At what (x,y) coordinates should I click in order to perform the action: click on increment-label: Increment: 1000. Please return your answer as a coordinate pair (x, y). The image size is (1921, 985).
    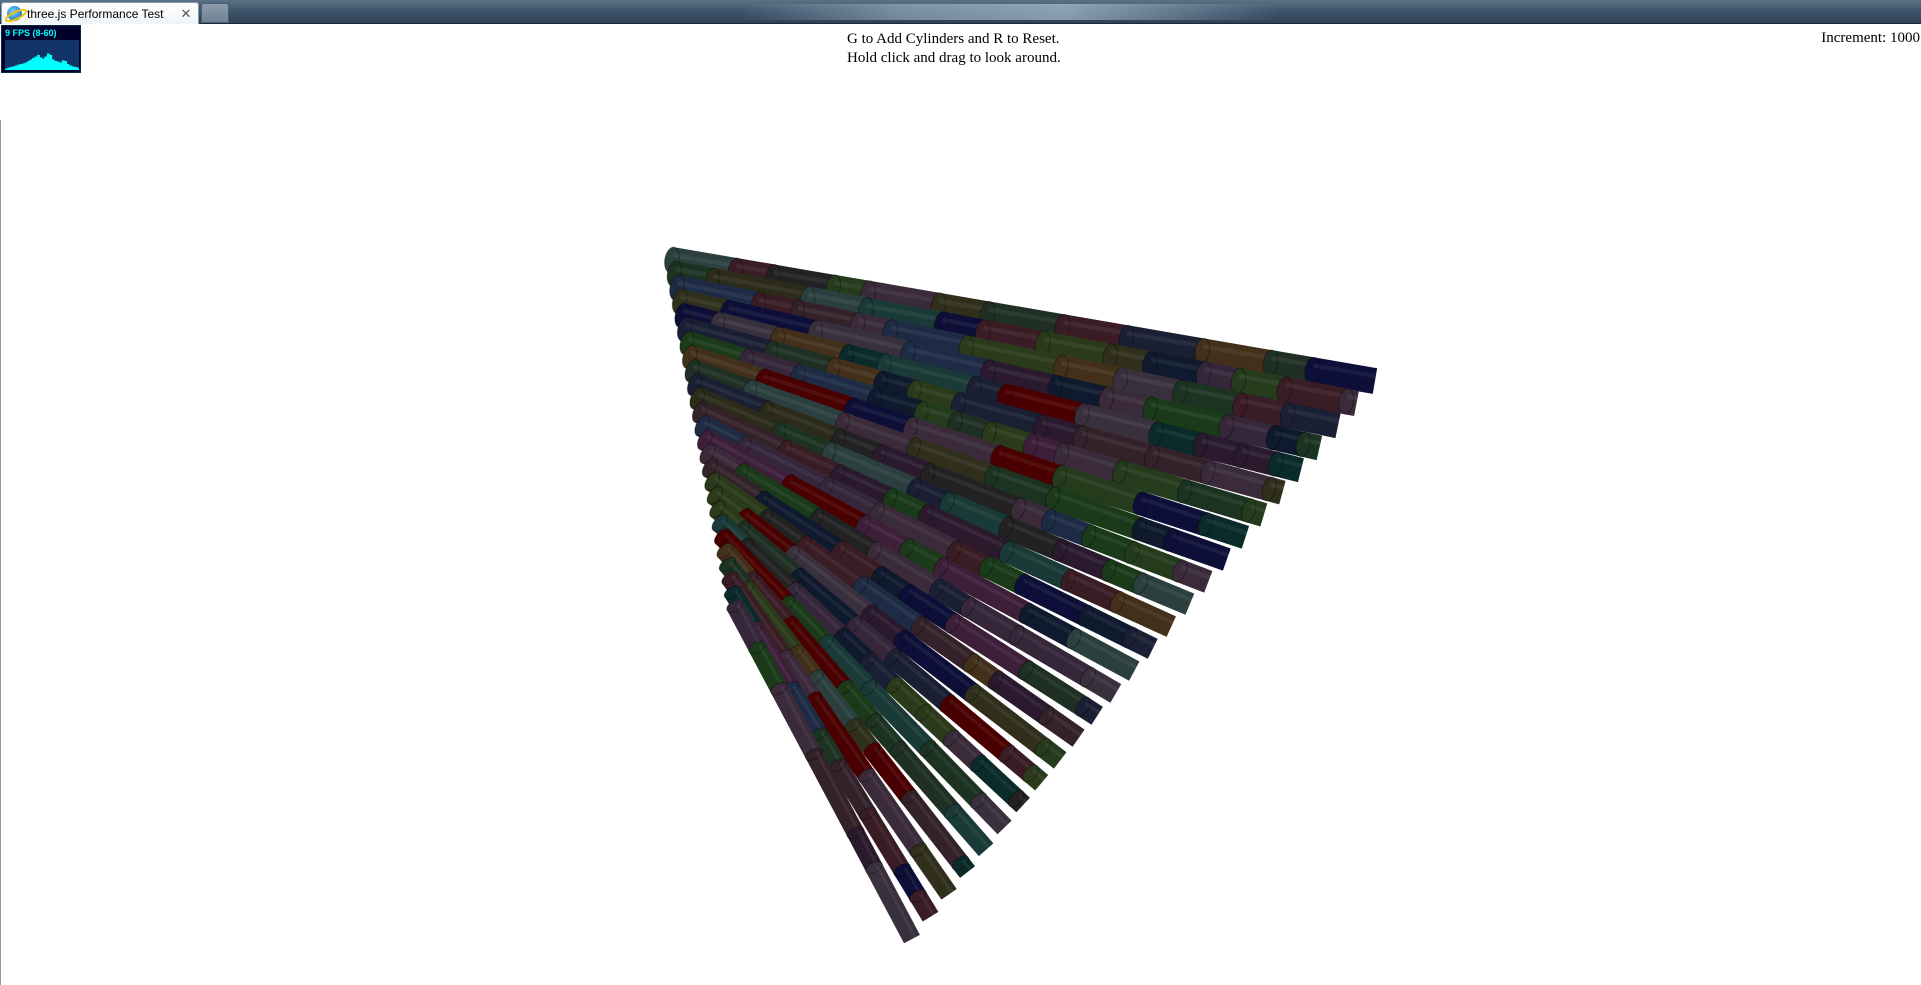
    Looking at the image, I should click on (1870, 38).